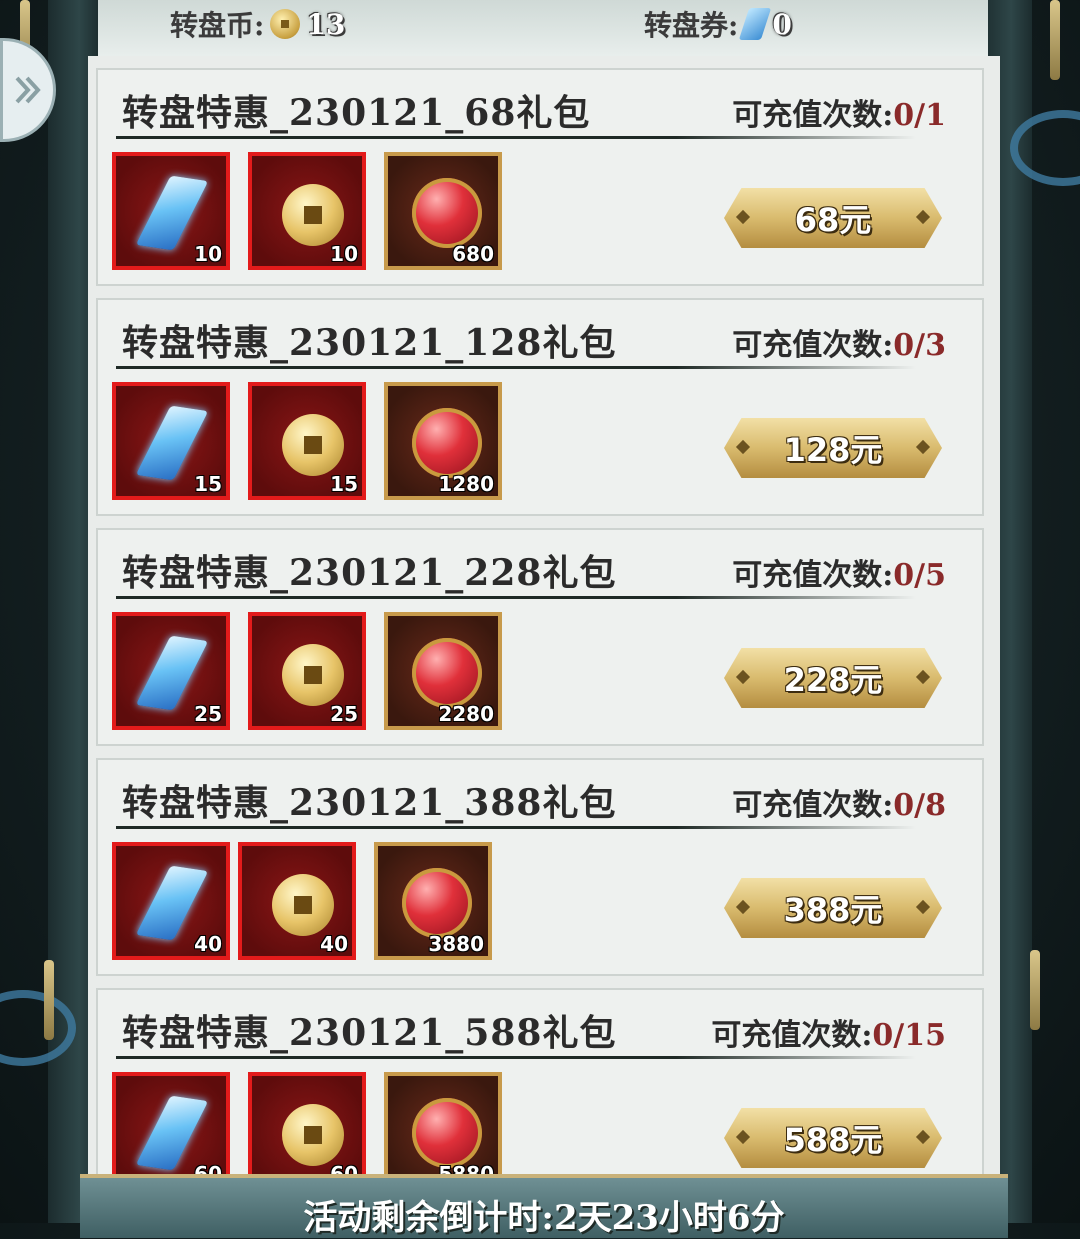 Image resolution: width=1080 pixels, height=1239 pixels. I want to click on package-title: 转盘特惠_230121_388礼包, so click(369, 803).